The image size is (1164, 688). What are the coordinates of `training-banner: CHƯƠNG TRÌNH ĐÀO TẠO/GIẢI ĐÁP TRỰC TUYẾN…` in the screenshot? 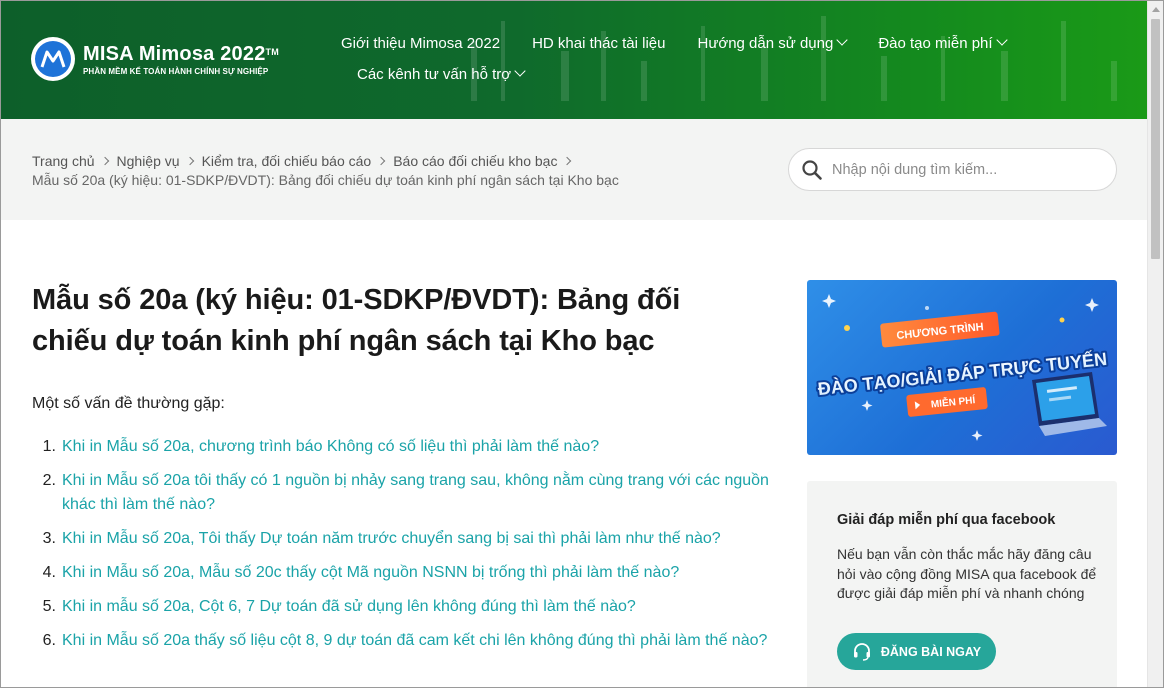 It's located at (962, 367).